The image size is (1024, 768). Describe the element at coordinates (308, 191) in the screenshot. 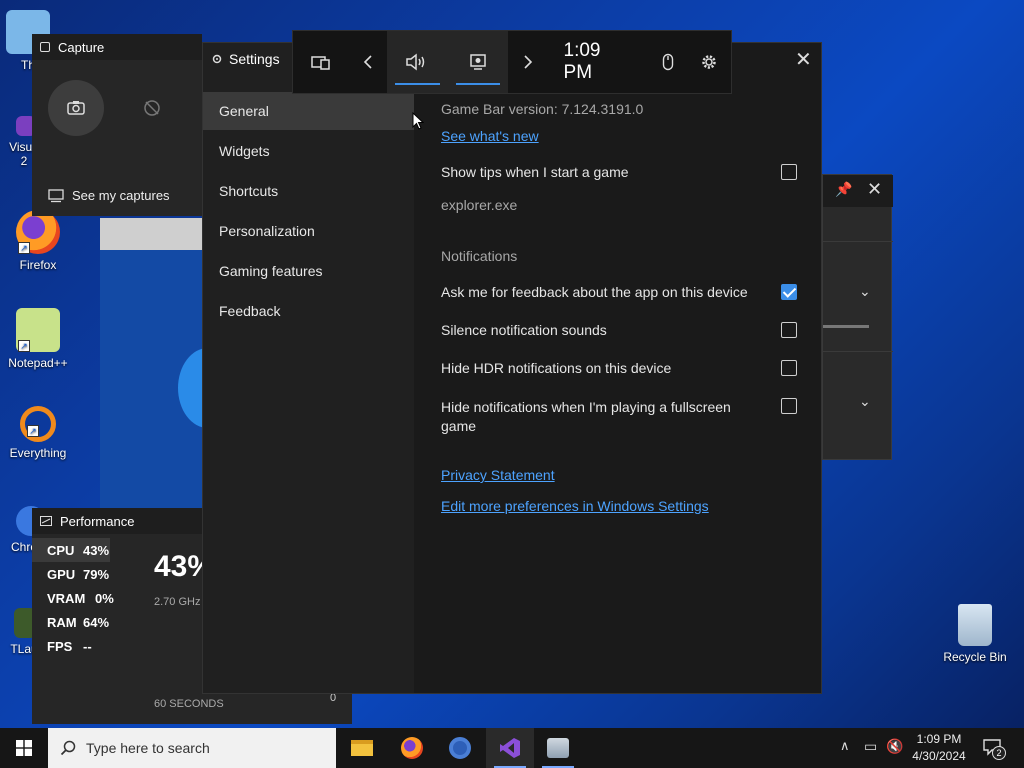

I see `nav-item-shortcuts: Shortcuts` at that location.